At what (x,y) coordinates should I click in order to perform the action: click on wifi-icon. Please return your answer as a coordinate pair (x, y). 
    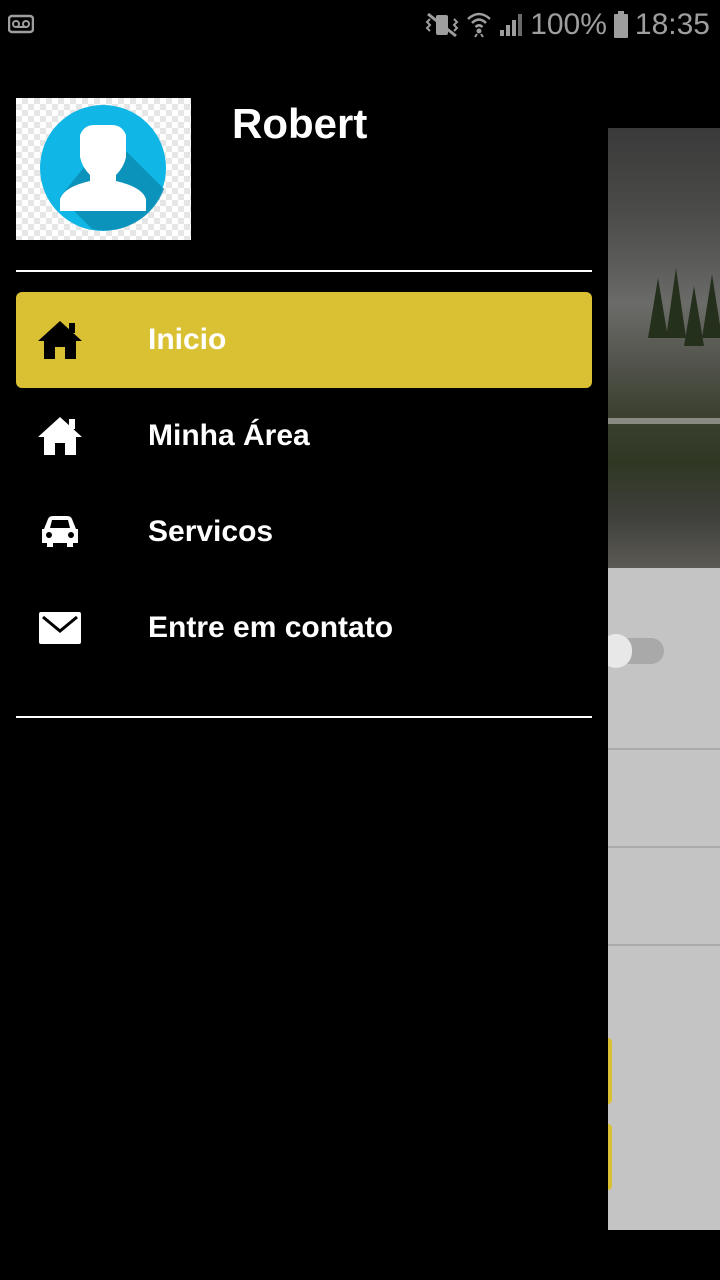
    Looking at the image, I should click on (479, 25).